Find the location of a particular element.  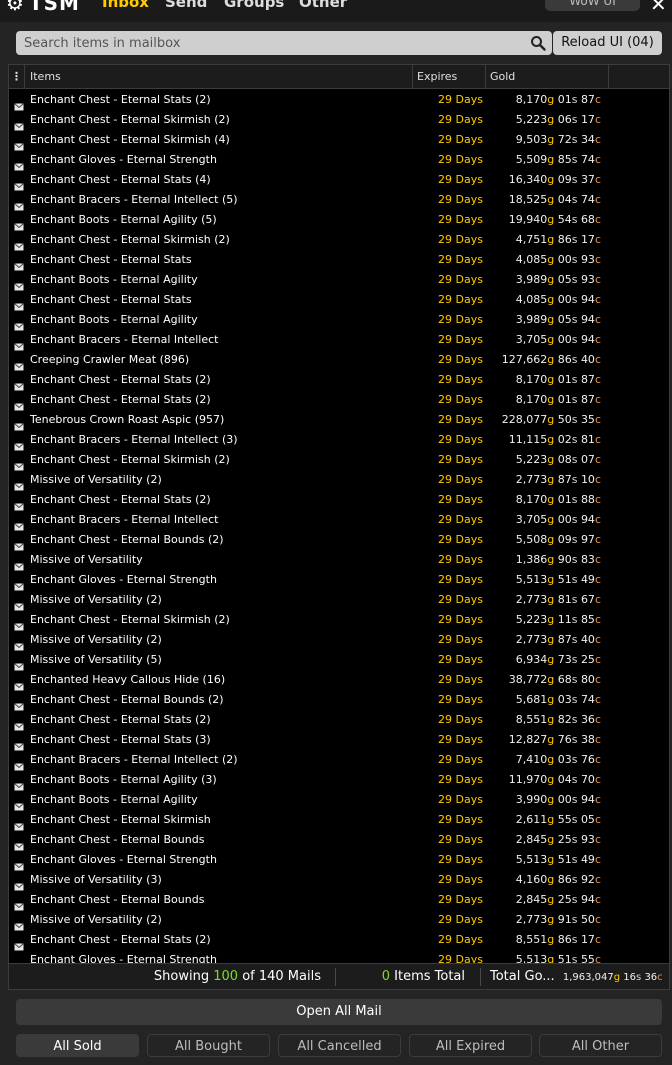

all-expired-button: All Expired is located at coordinates (470, 1045).